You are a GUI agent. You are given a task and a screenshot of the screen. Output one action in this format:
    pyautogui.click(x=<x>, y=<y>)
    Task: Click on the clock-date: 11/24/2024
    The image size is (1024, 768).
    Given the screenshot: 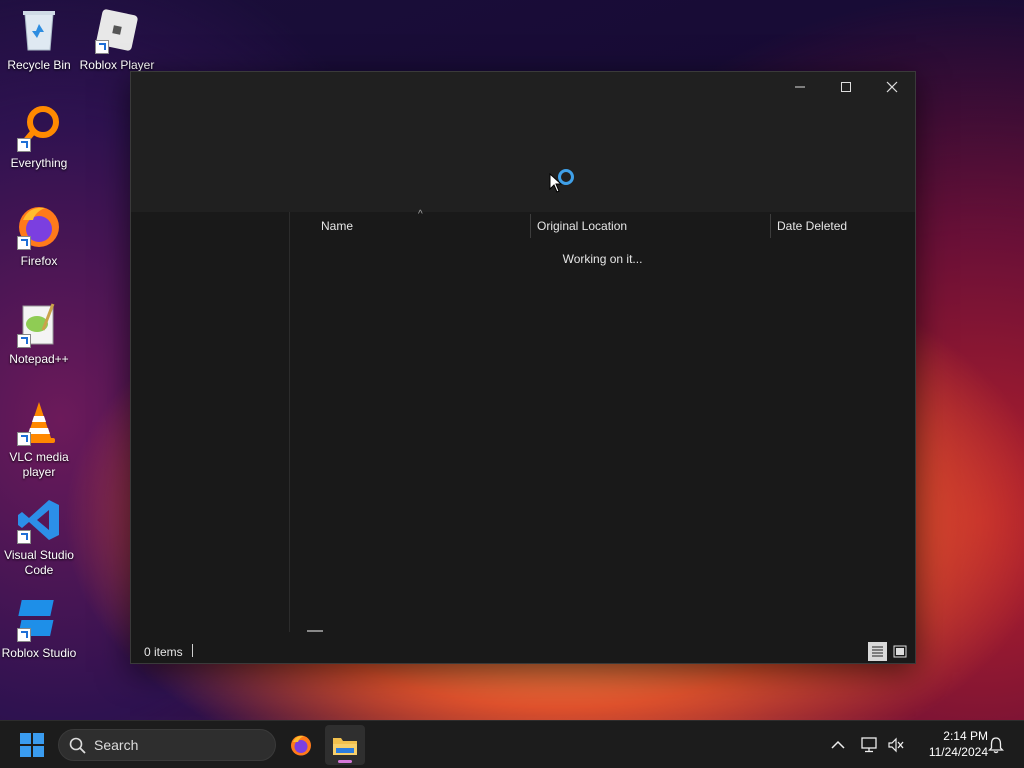 What is the action you would take?
    pyautogui.click(x=958, y=752)
    